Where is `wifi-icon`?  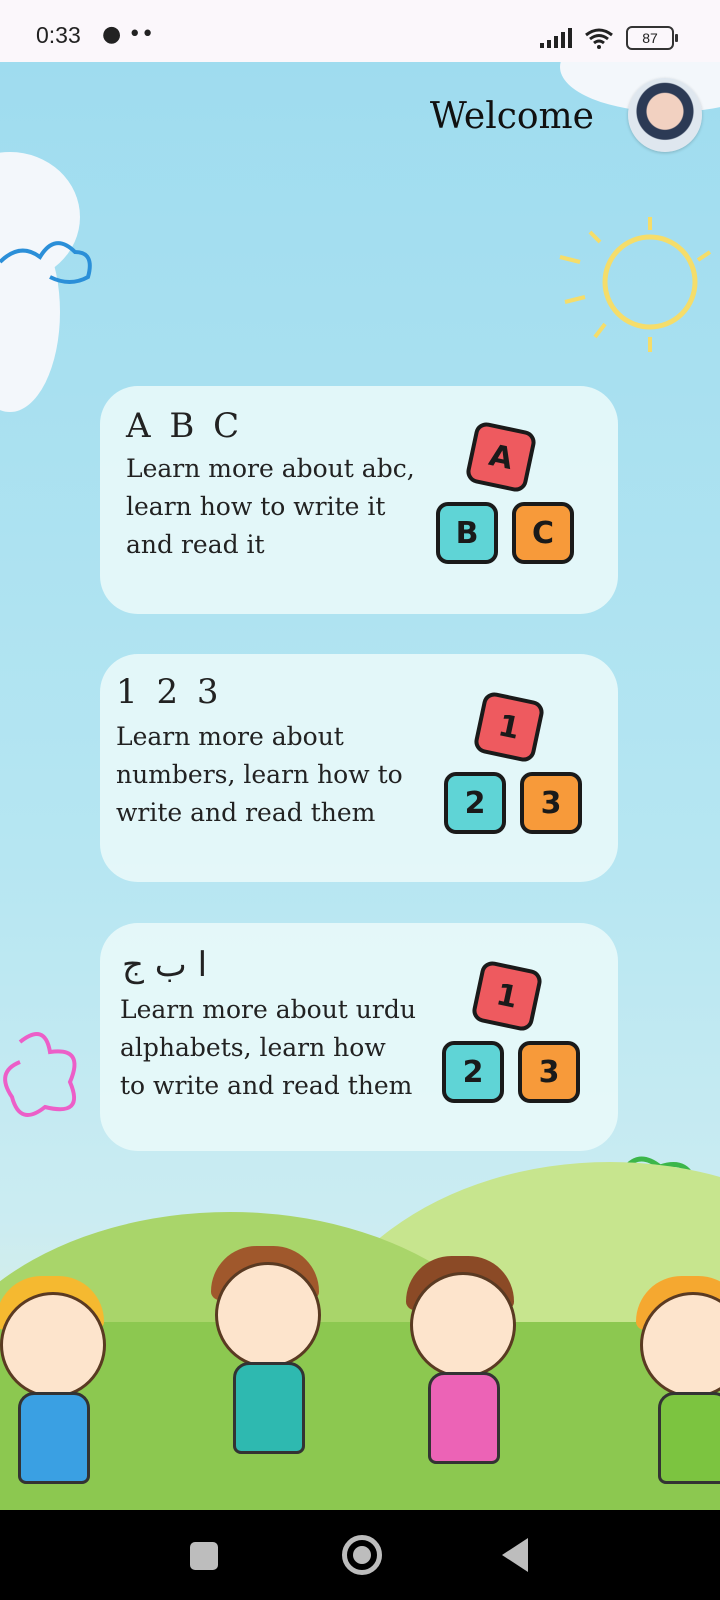
wifi-icon is located at coordinates (599, 38).